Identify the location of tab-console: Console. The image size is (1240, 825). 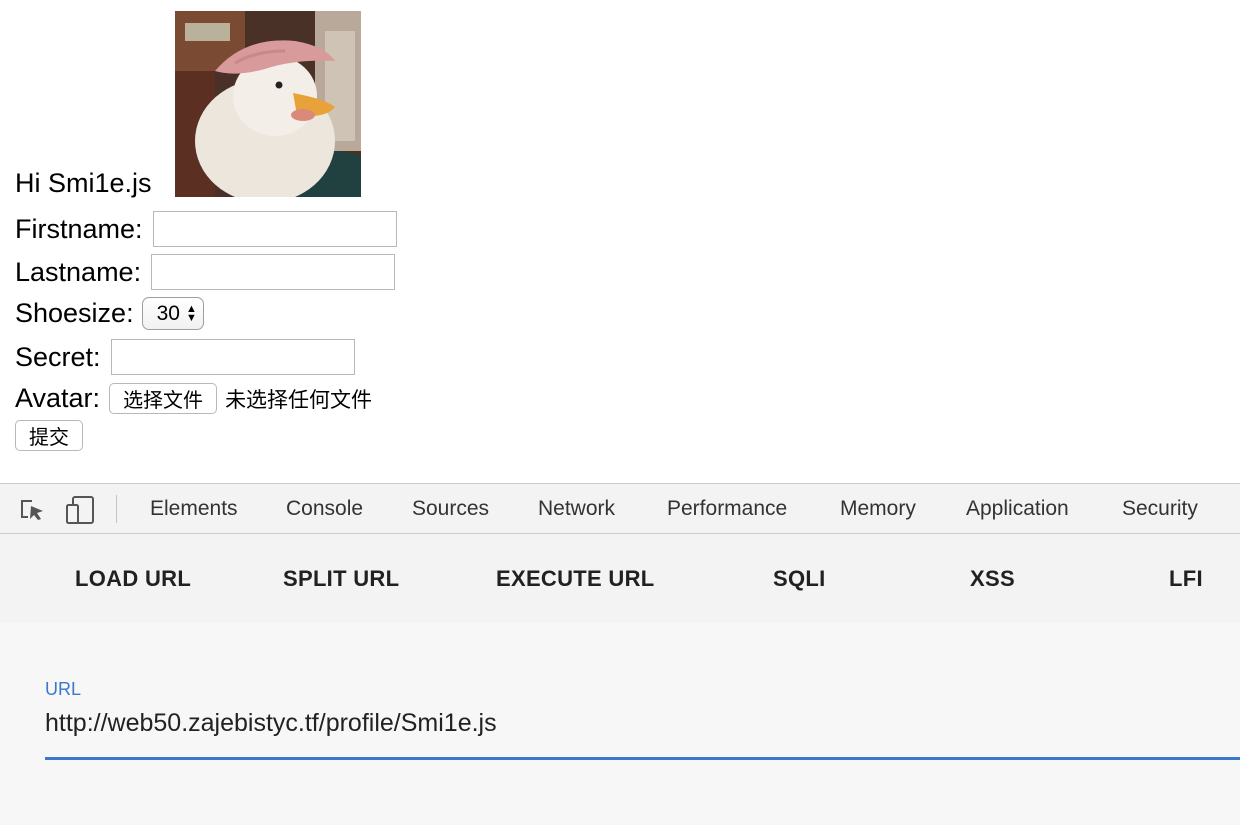
(324, 509).